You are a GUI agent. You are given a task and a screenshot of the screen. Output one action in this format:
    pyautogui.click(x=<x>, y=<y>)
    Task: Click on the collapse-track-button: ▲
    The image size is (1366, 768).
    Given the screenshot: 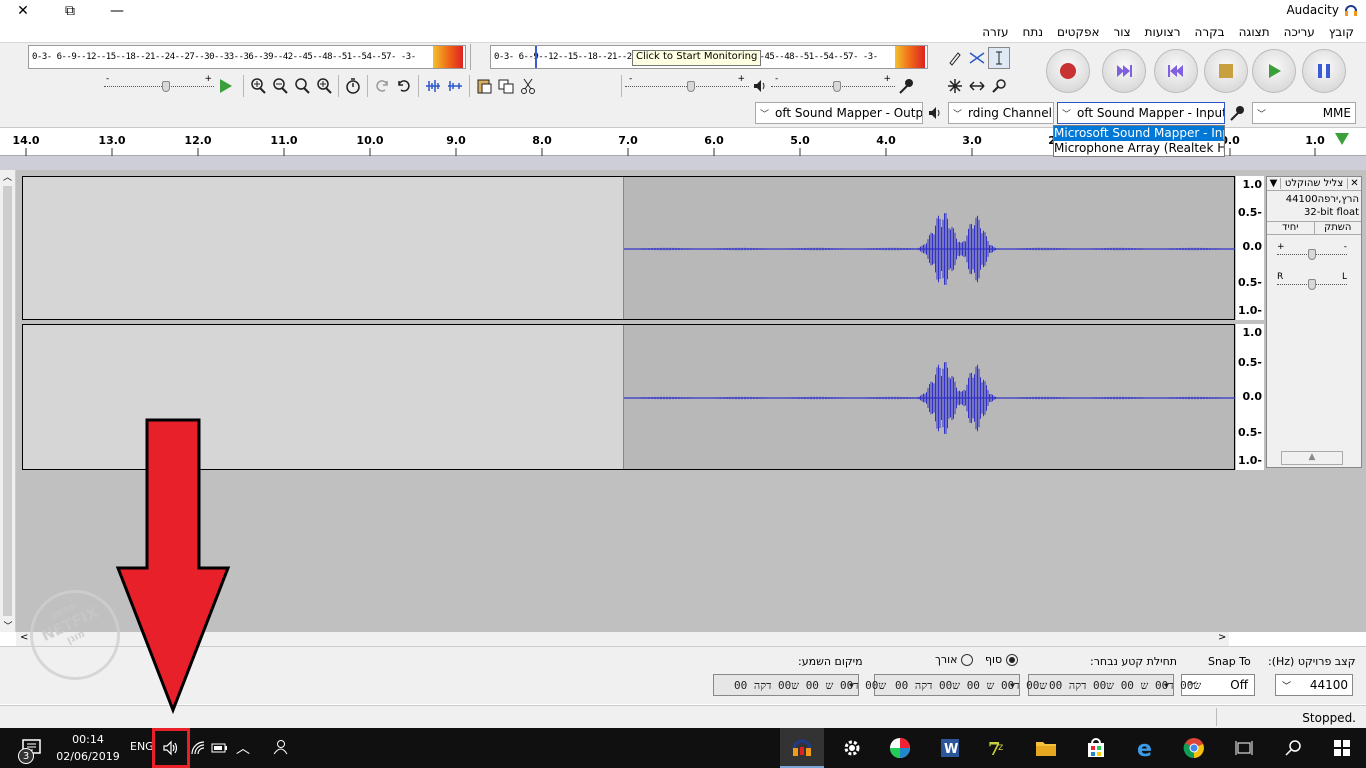 What is the action you would take?
    pyautogui.click(x=1312, y=458)
    